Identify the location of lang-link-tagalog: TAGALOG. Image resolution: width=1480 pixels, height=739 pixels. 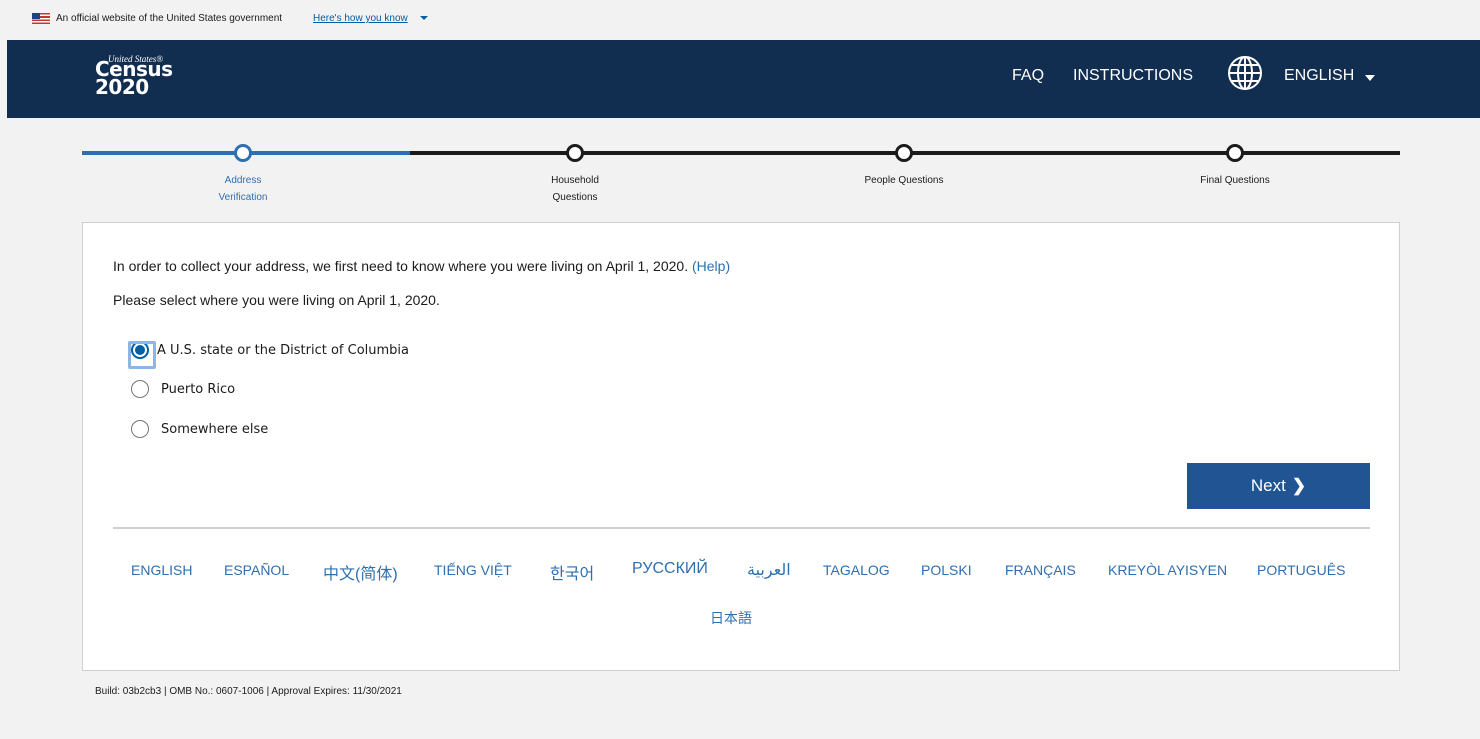
(856, 570).